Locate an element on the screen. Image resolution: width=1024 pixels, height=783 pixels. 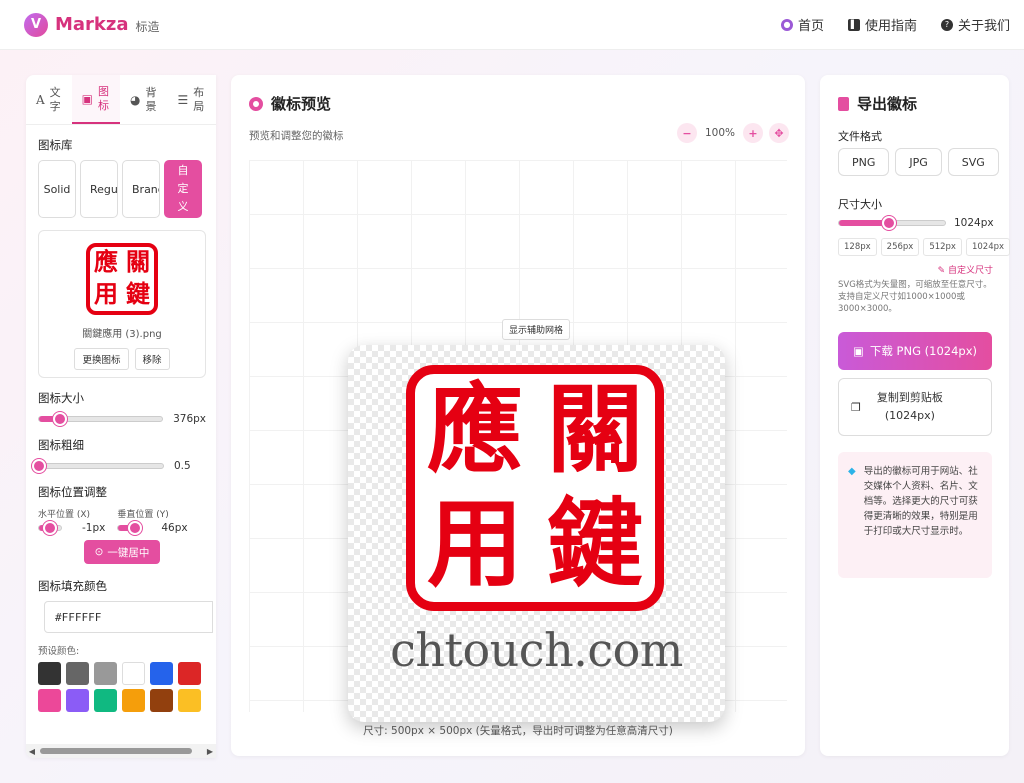
top-bar: V Markza 标造 ● 首页 ▌ 使用指南 ? 关于我们 is located at coordinates (512, 25).